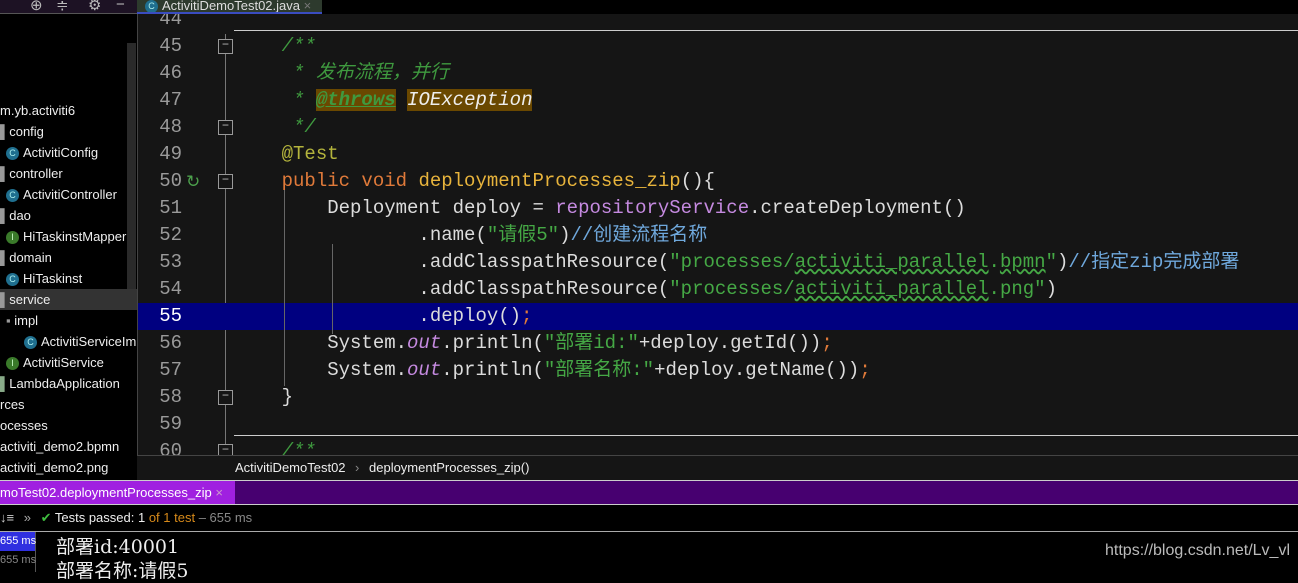 Image resolution: width=1298 pixels, height=583 pixels. Describe the element at coordinates (718, 100) in the screenshot. I see `code-line: 47 * @throws IOException` at that location.